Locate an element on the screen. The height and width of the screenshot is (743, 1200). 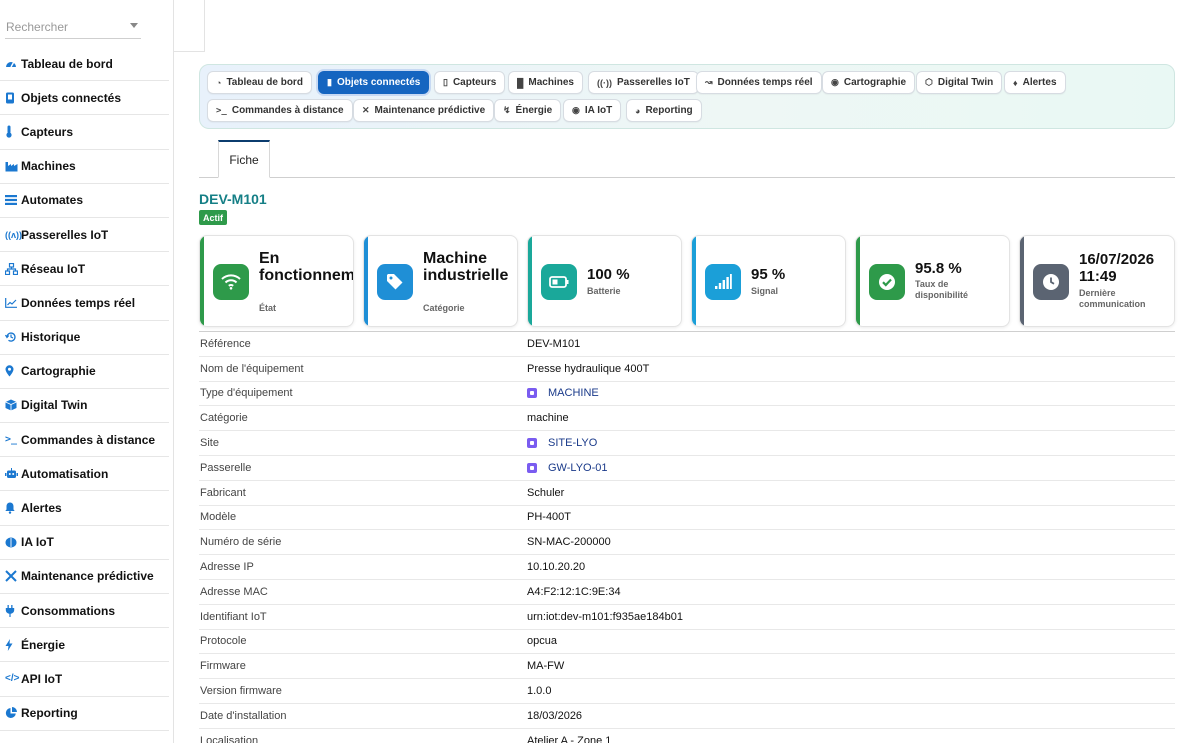
sidebar-item-alertes: Alertes is located at coordinates (84, 508).